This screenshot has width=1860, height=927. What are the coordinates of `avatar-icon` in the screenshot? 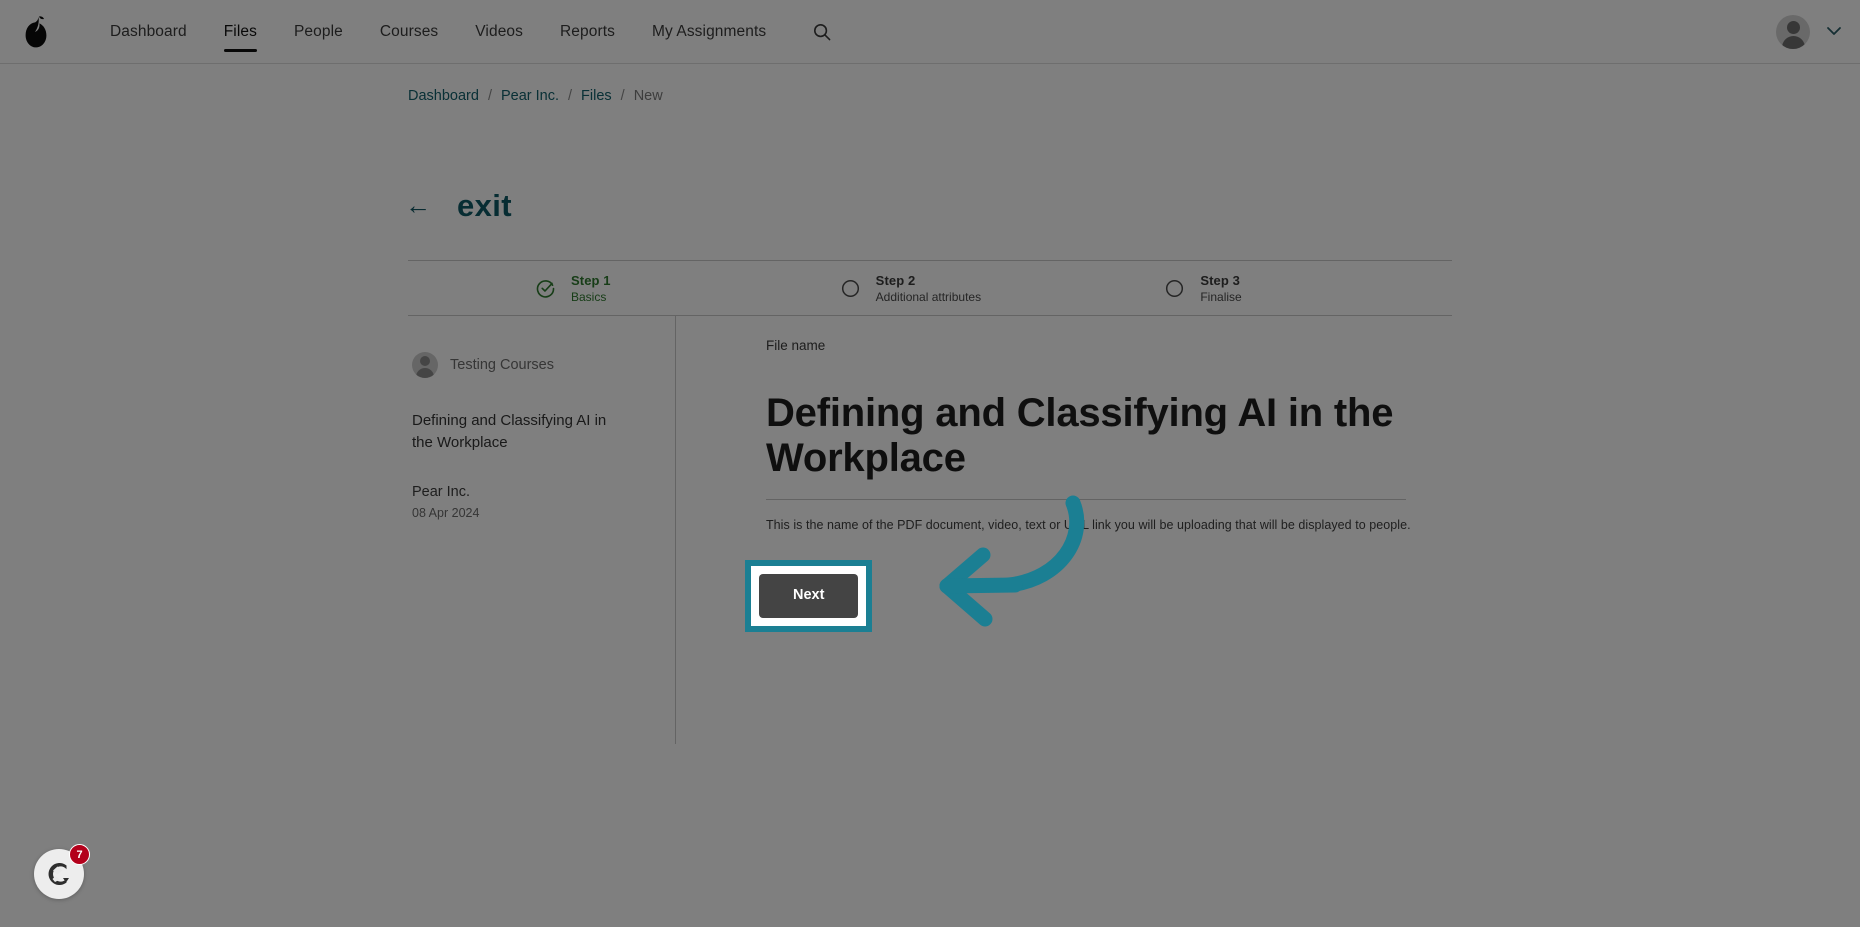 It's located at (1793, 32).